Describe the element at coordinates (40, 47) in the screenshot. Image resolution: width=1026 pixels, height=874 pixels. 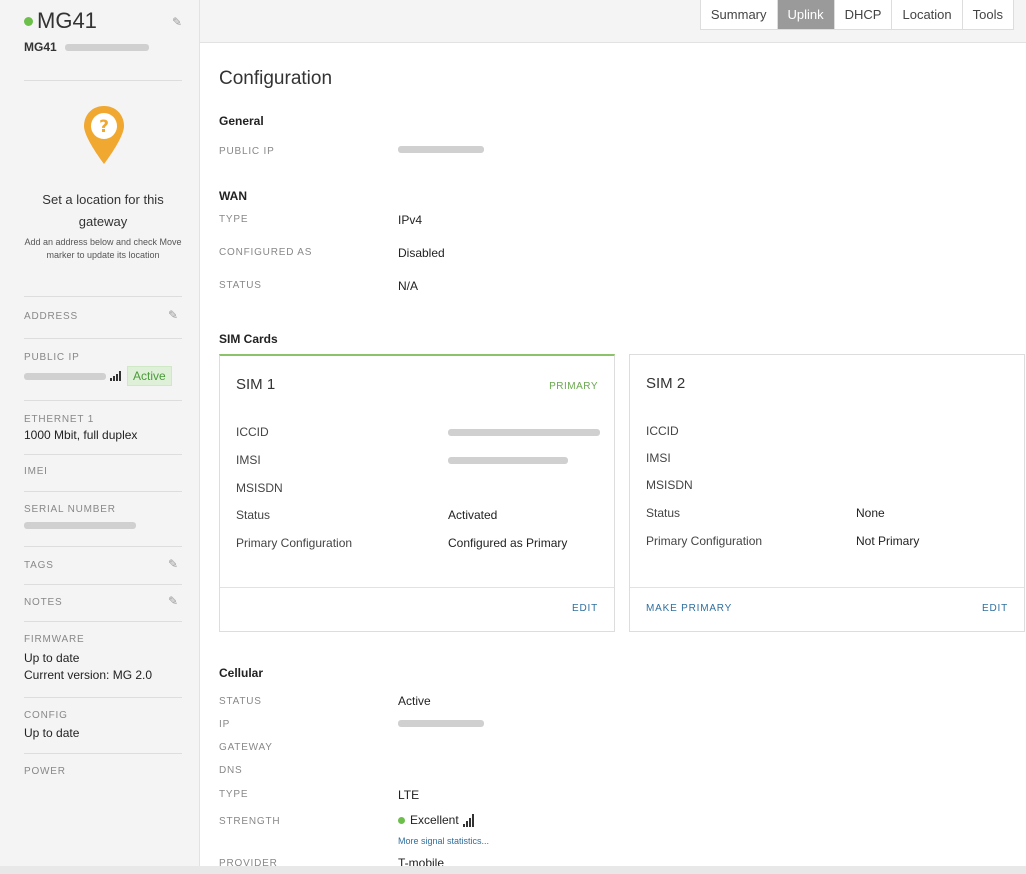
I see `device-model: MG41` at that location.